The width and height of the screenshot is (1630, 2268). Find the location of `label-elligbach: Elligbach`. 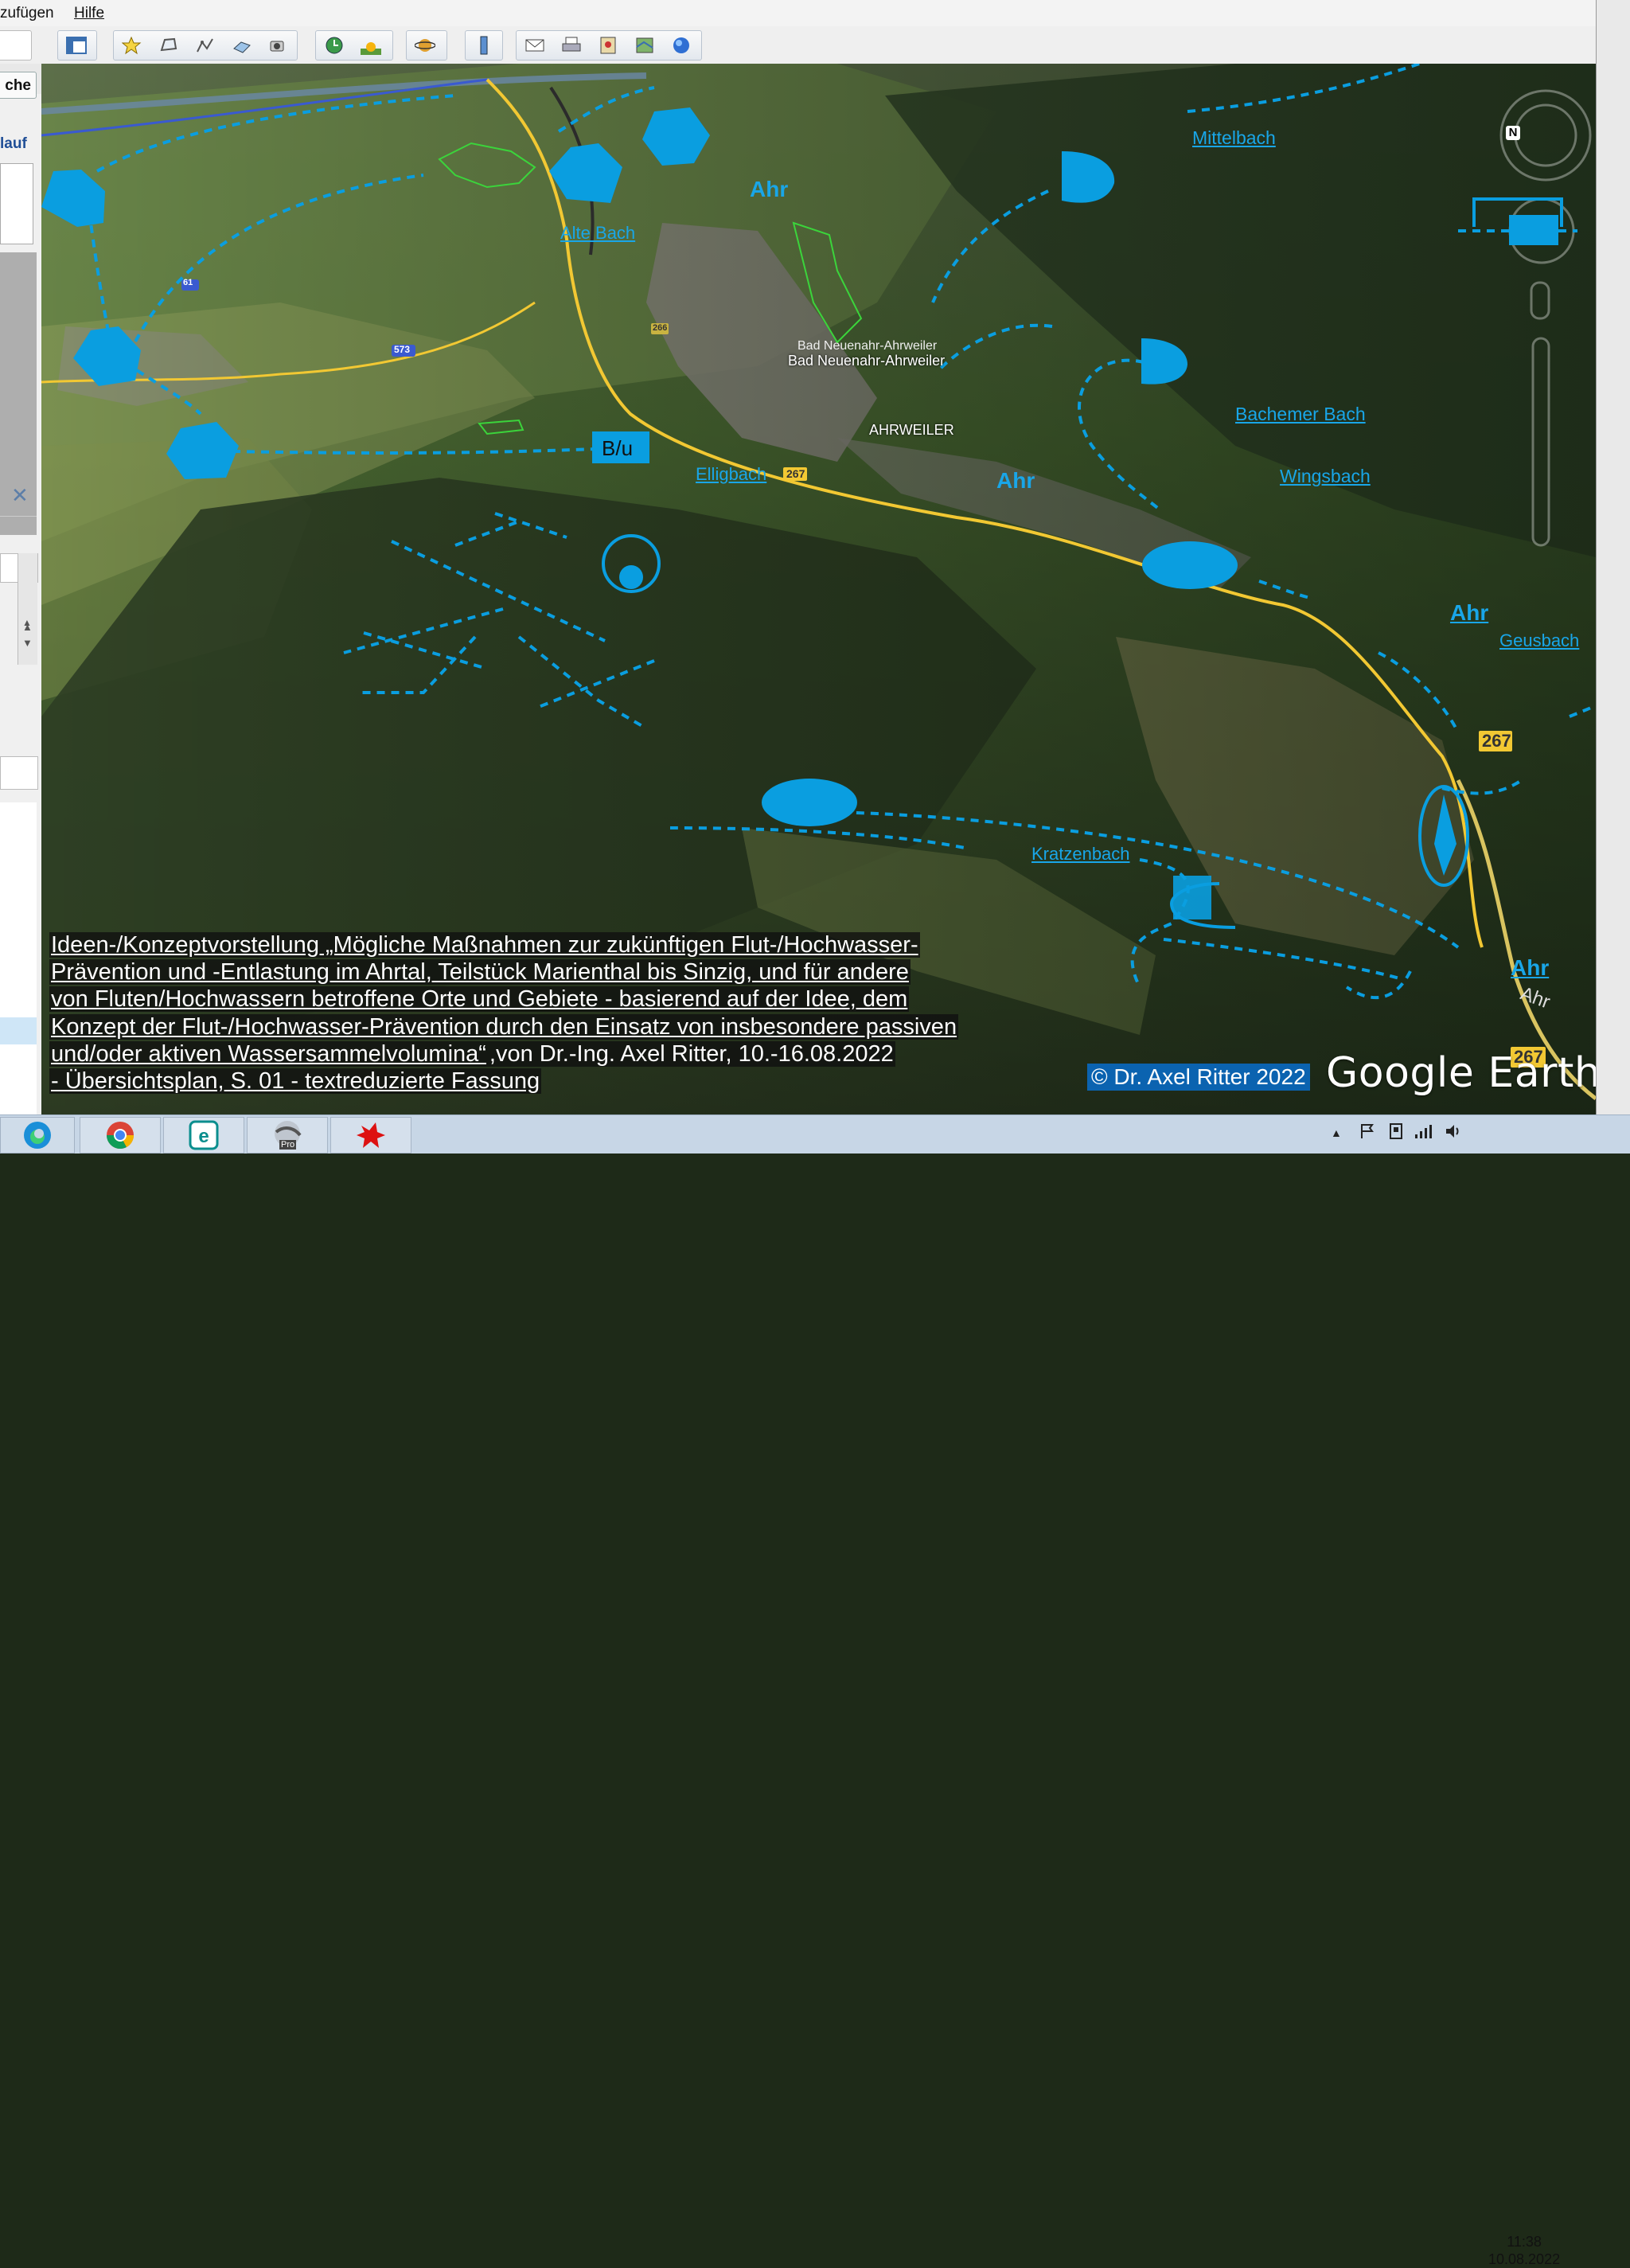

label-elligbach: Elligbach is located at coordinates (731, 474).